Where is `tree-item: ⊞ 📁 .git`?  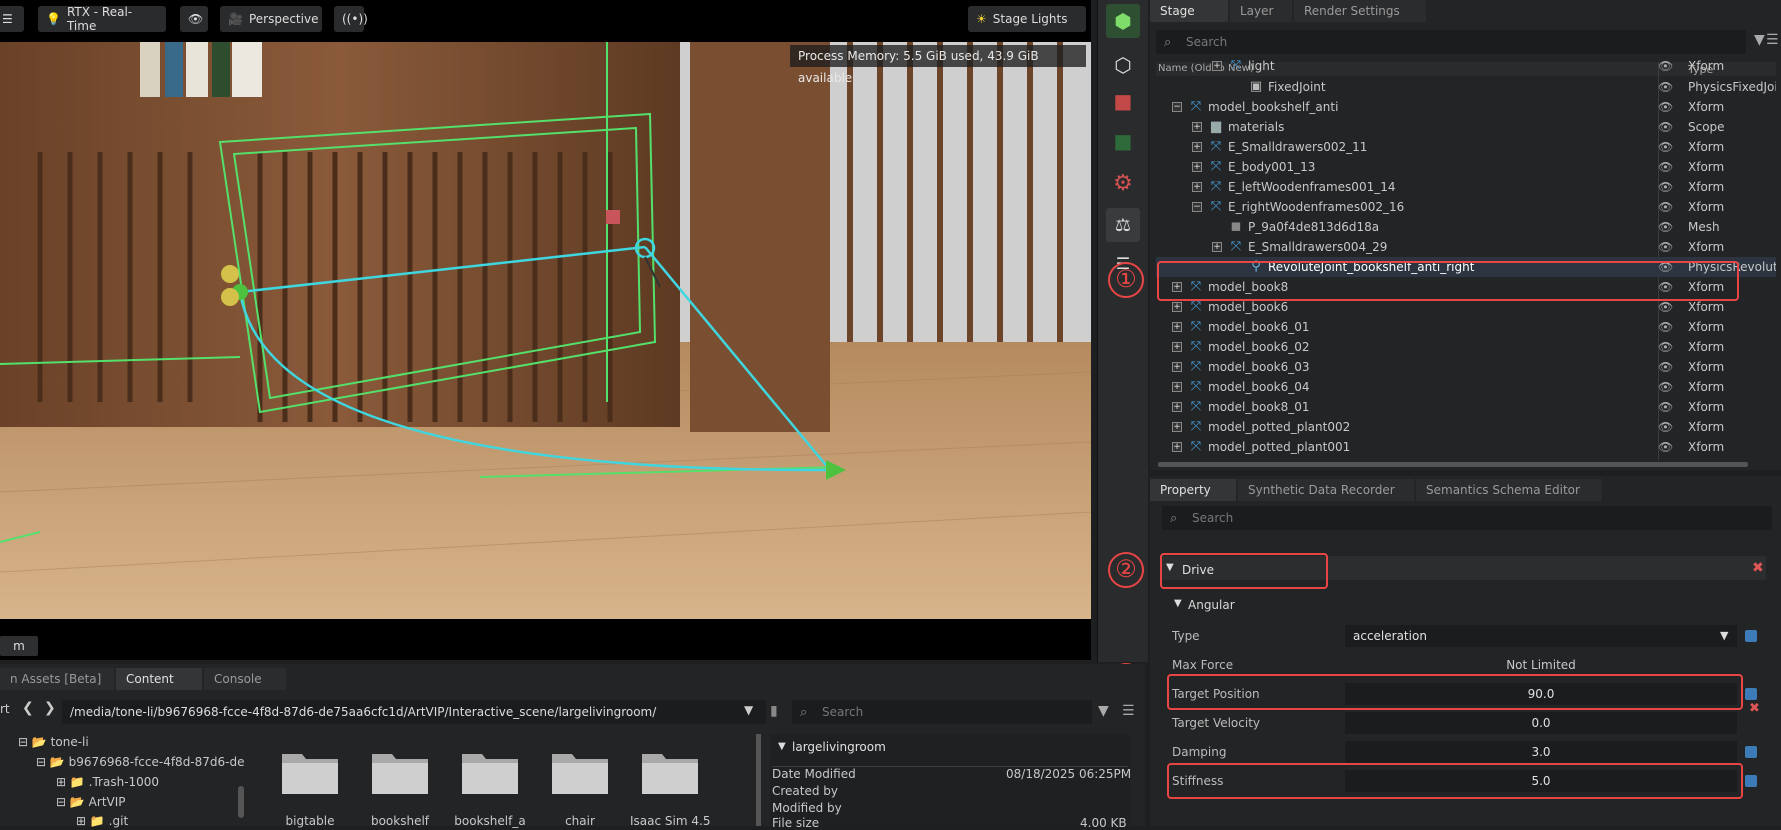 tree-item: ⊞ 📁 .git is located at coordinates (102, 821).